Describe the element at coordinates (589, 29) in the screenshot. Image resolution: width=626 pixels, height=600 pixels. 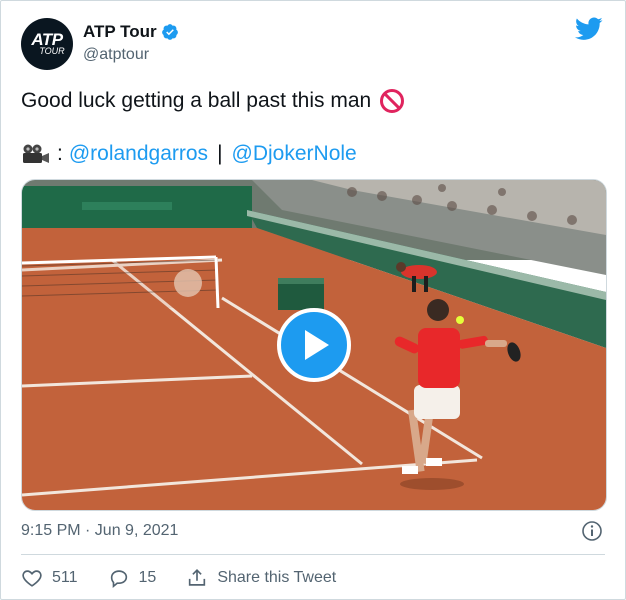
I see `twitter-bird-icon` at that location.